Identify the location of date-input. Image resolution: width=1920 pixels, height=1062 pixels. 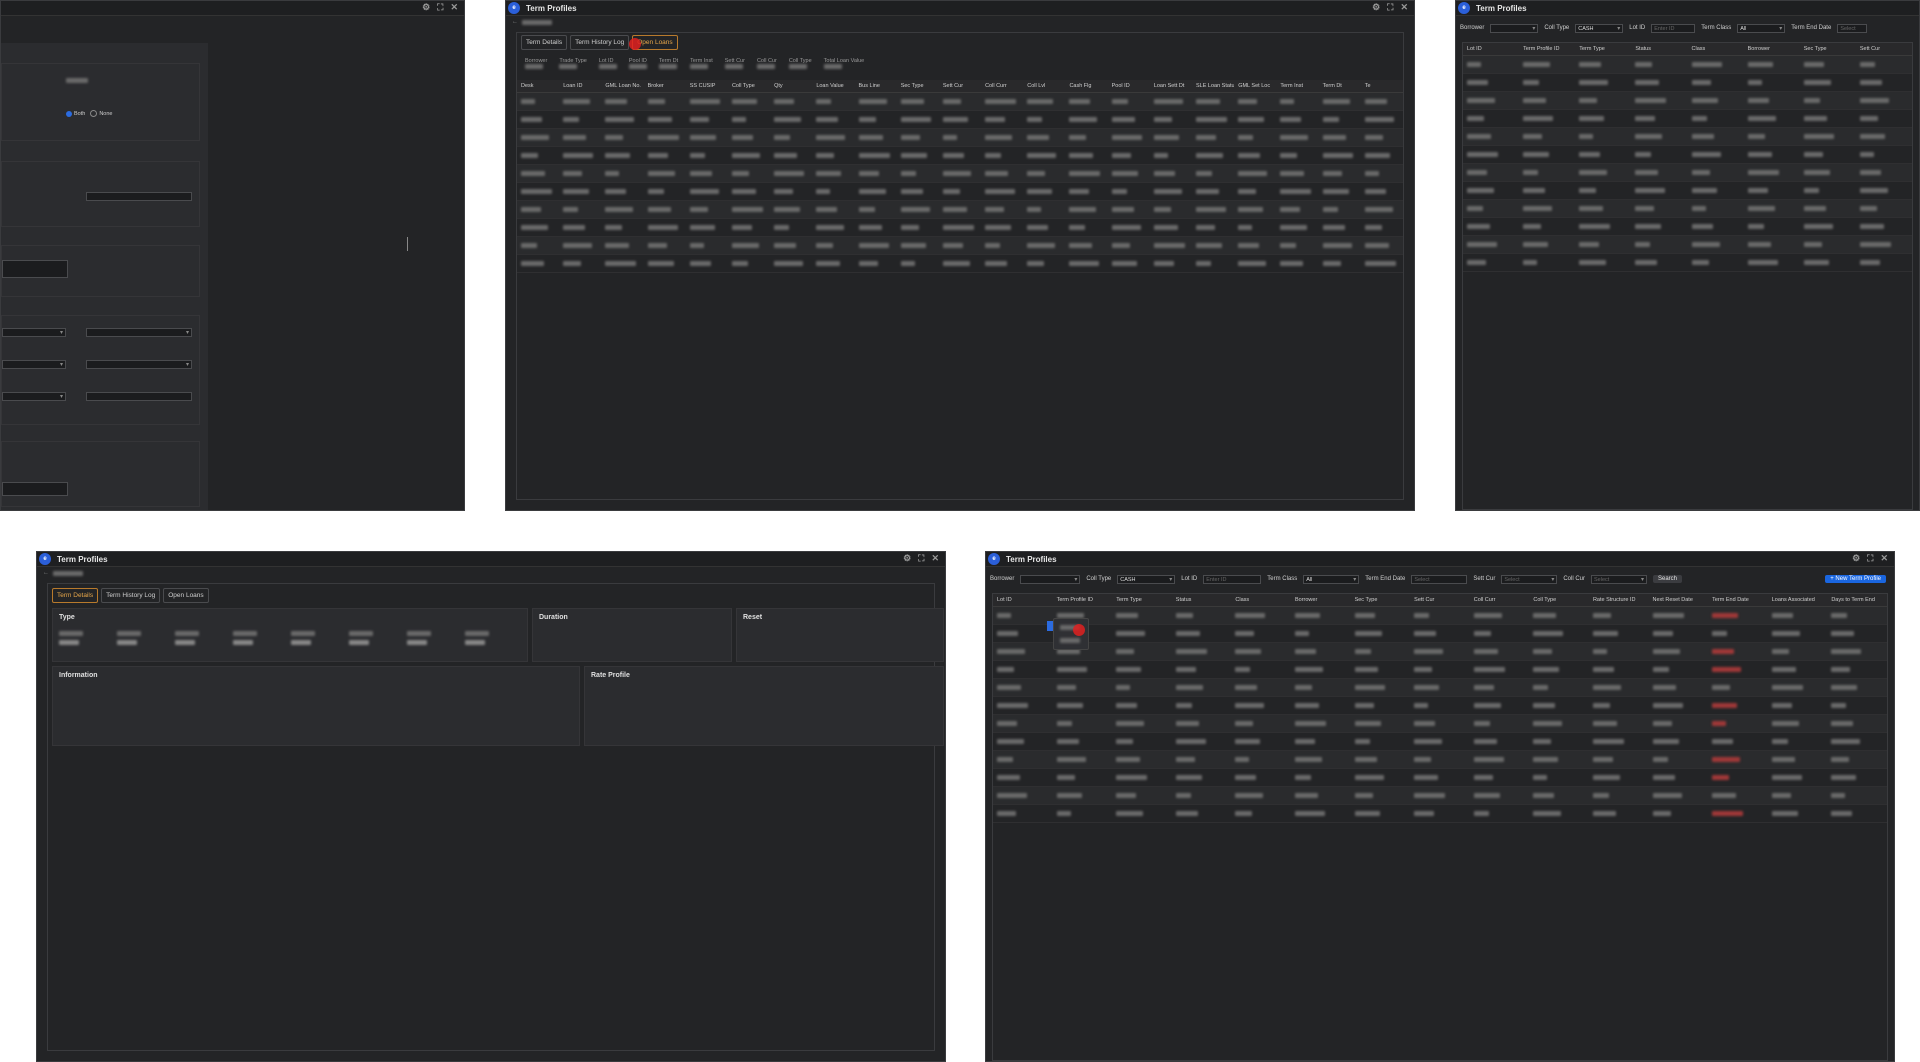
(139, 196).